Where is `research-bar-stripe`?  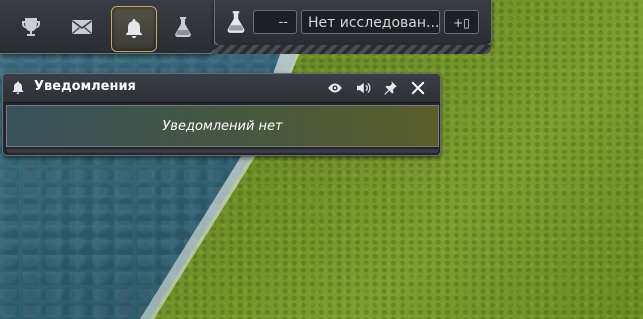
research-bar-stripe is located at coordinates (352, 49).